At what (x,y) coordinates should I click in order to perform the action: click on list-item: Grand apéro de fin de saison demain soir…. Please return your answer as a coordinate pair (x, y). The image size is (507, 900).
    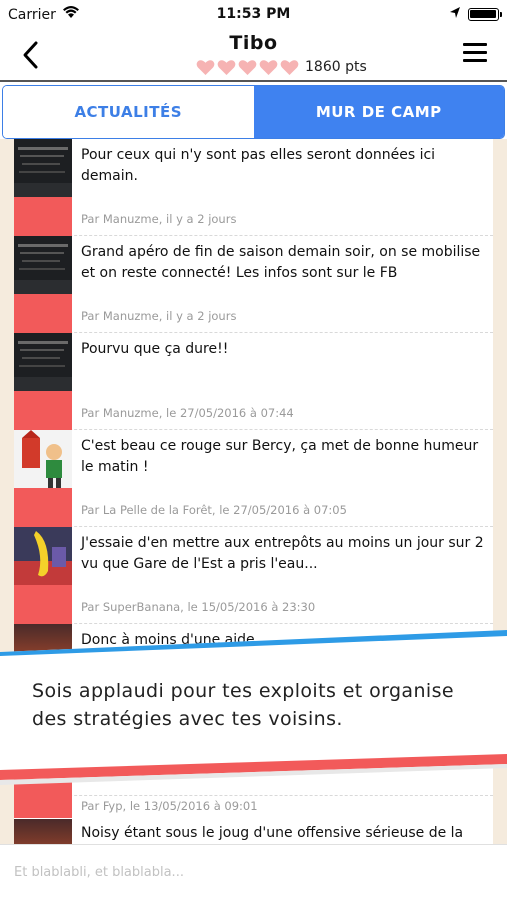
    Looking at the image, I should click on (253, 284).